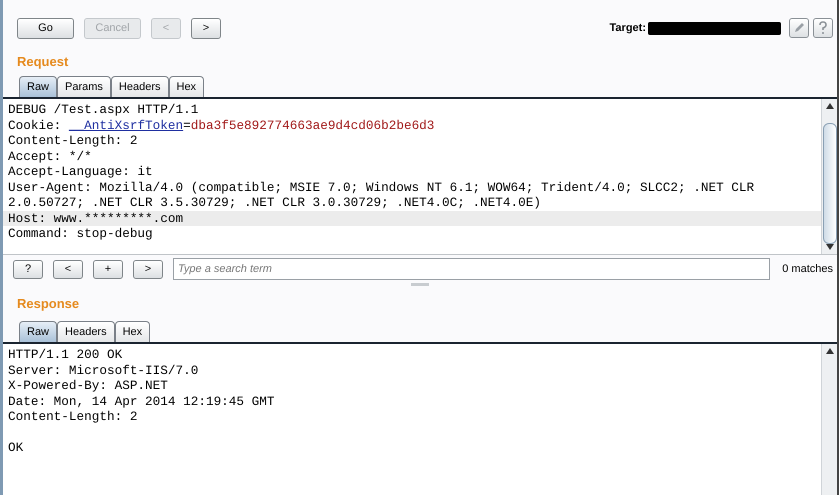 This screenshot has width=839, height=495. What do you see at coordinates (68, 269) in the screenshot?
I see `search-nav-button: <` at bounding box center [68, 269].